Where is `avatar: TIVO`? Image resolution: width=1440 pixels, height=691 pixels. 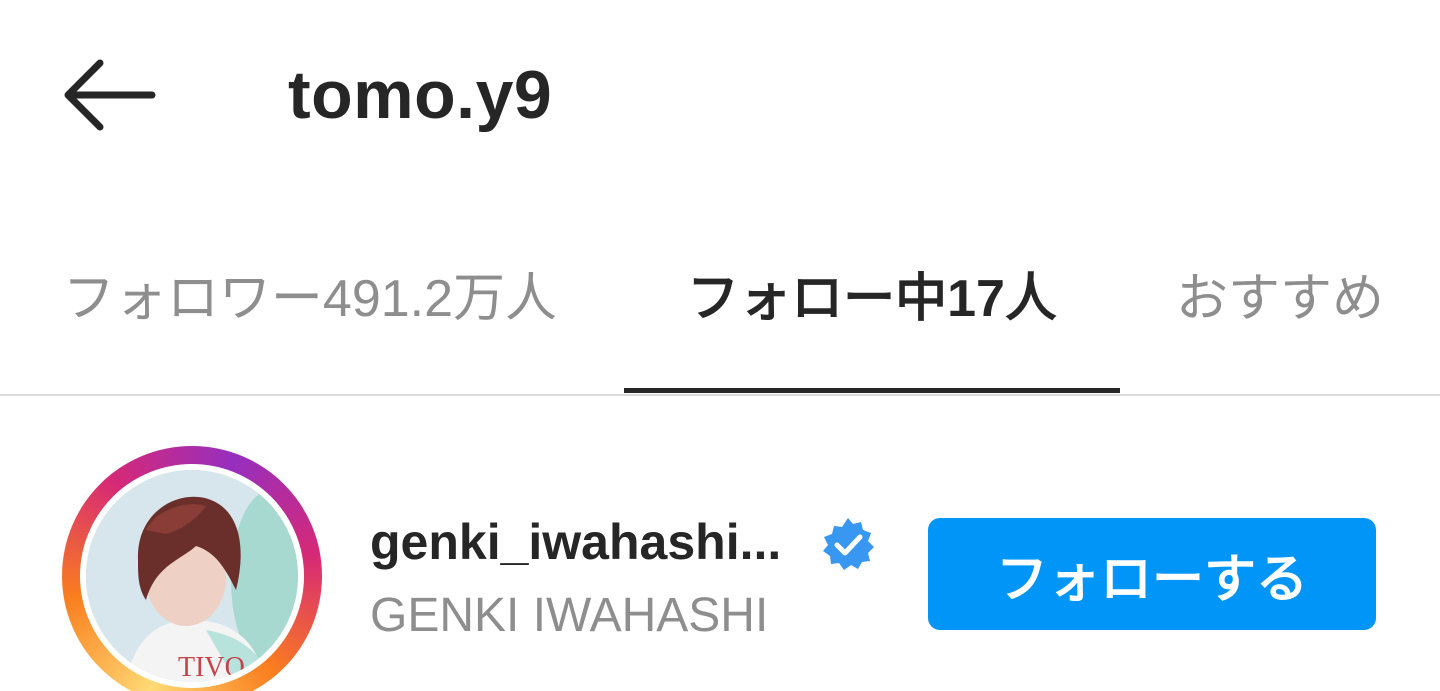
avatar: TIVO is located at coordinates (192, 576).